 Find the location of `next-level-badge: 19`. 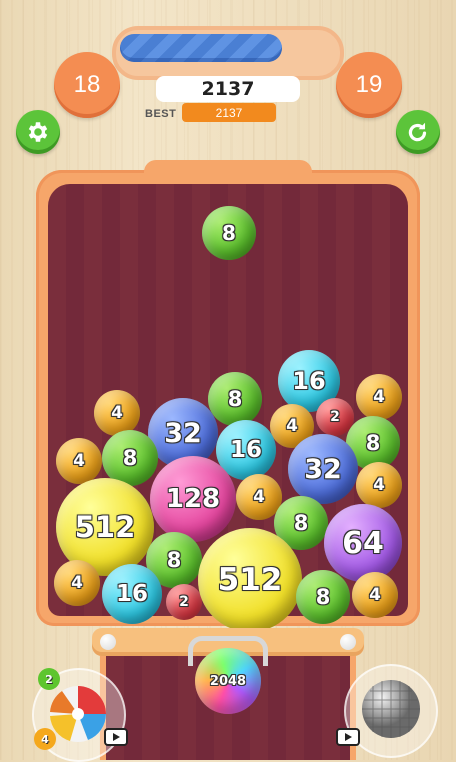

next-level-badge: 19 is located at coordinates (369, 85).